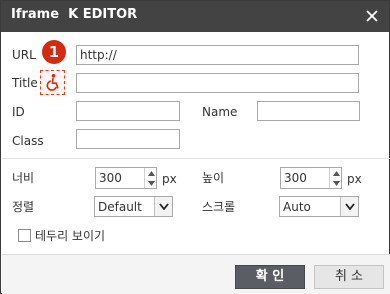  Describe the element at coordinates (54, 52) in the screenshot. I see `step-number-badge: 1` at that location.